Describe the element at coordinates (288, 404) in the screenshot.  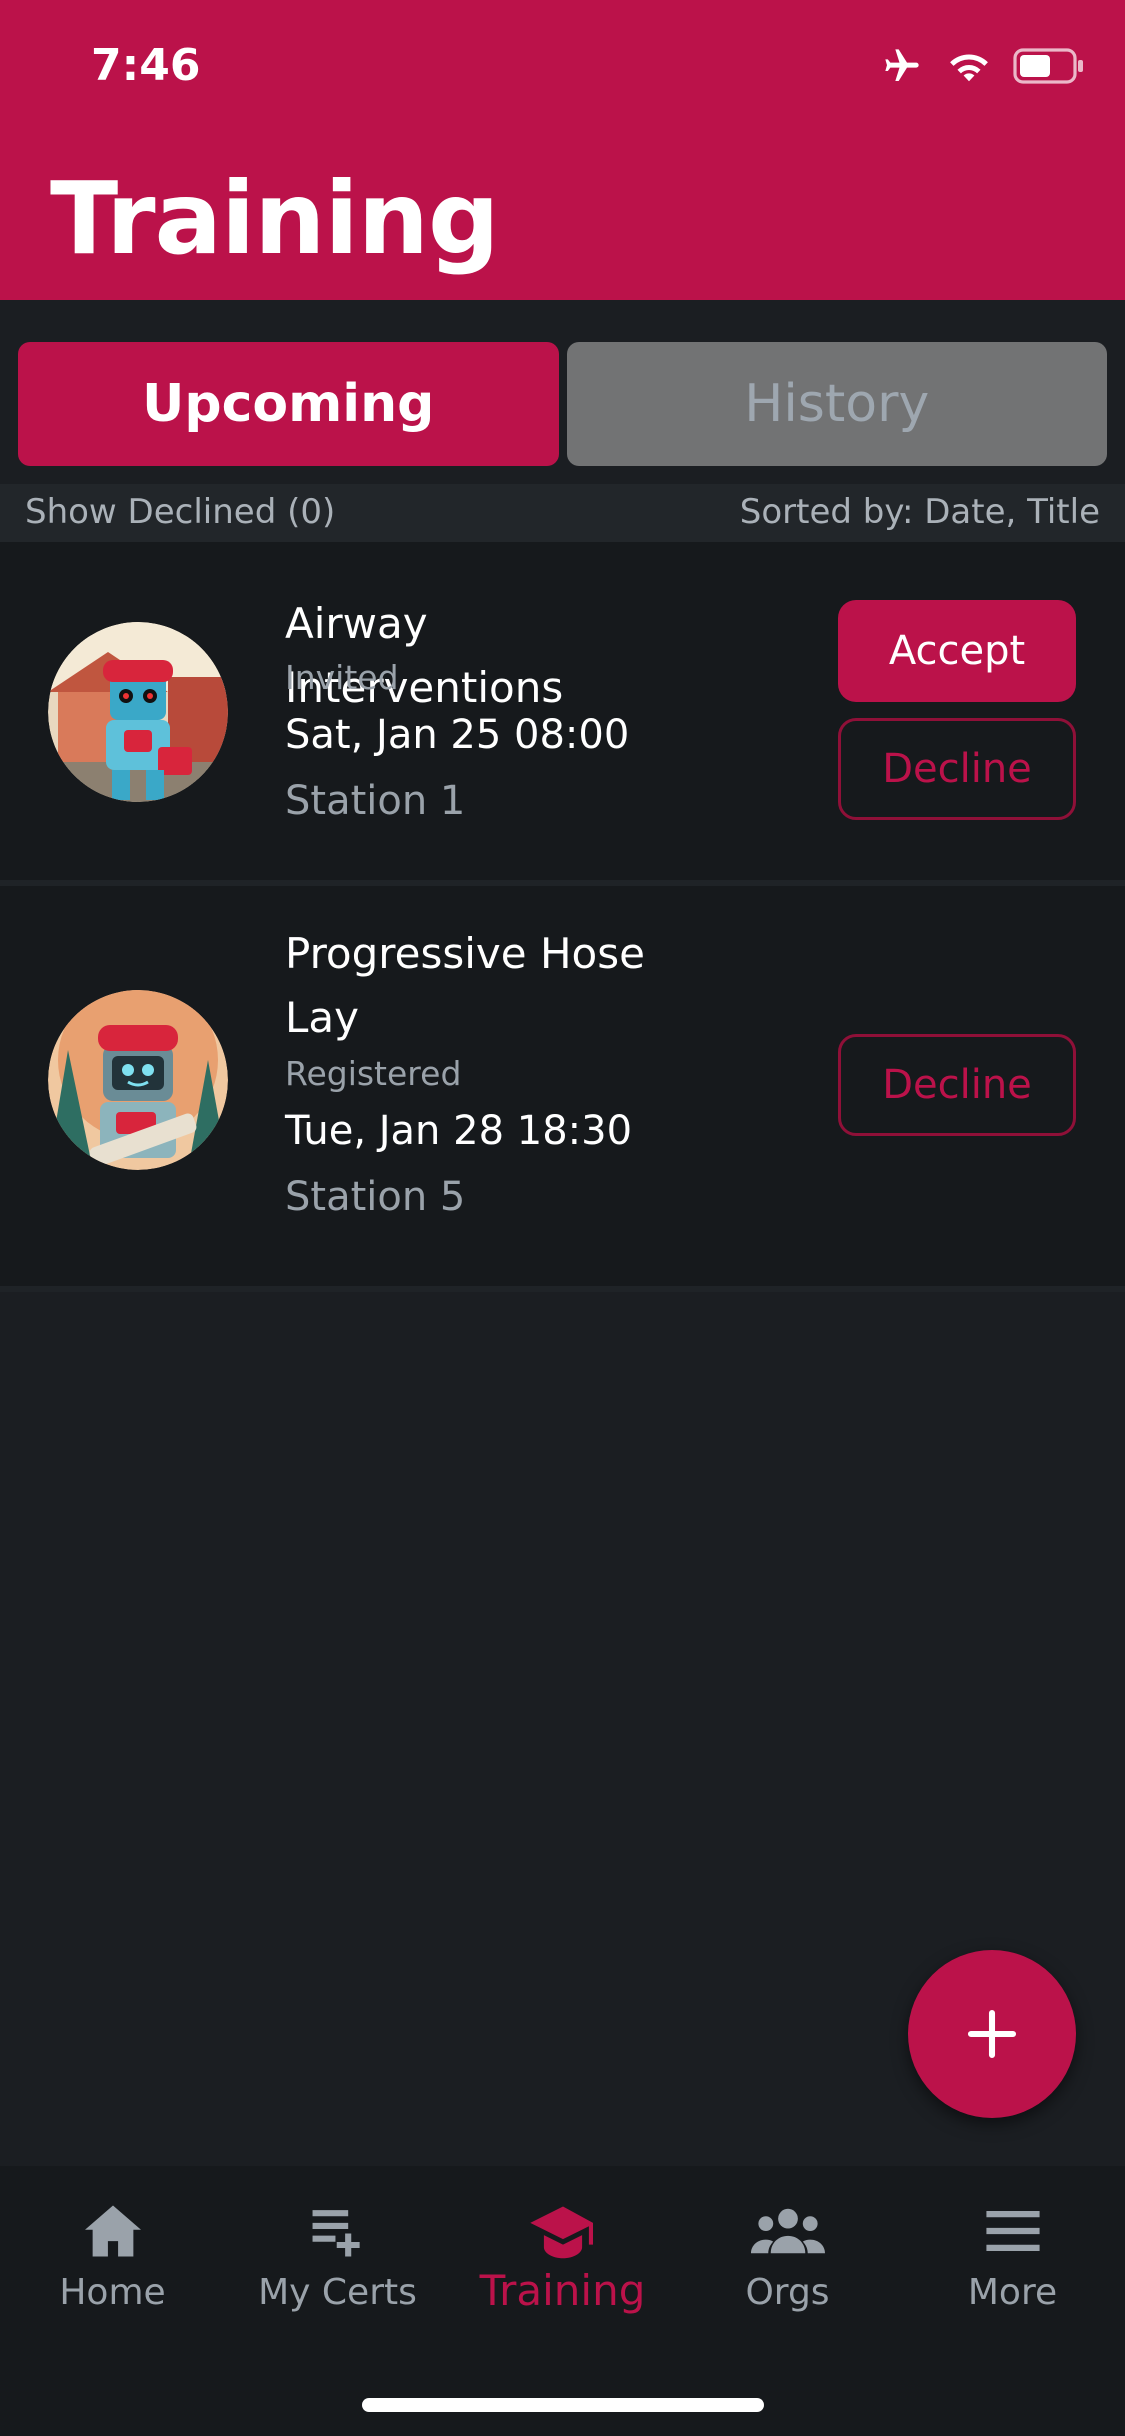
I see `tab-upcoming: Upcoming` at that location.